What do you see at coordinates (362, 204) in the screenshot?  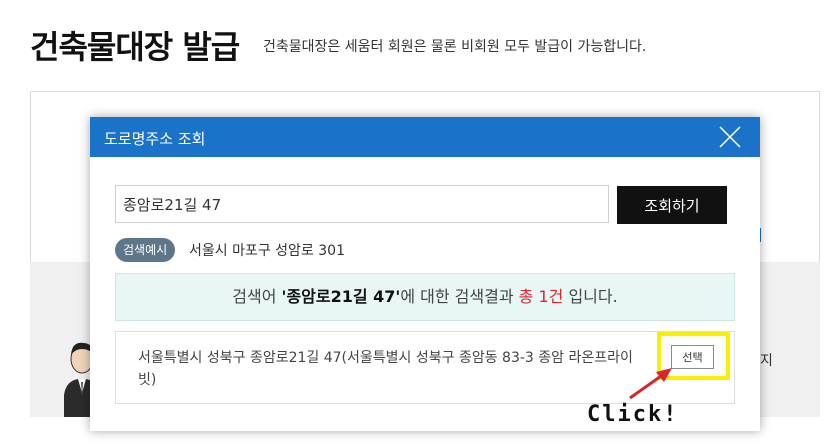 I see `search-input` at bounding box center [362, 204].